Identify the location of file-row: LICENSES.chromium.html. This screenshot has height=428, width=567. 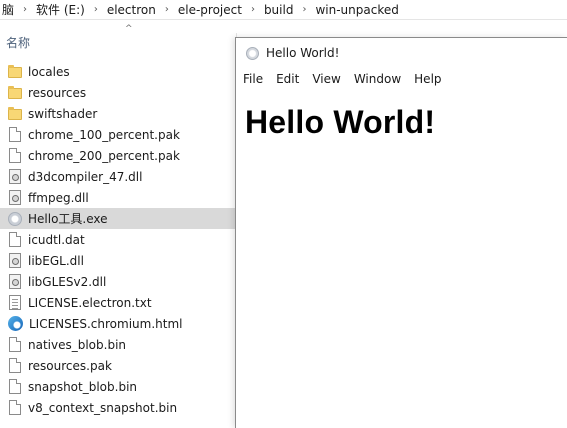
(118, 323).